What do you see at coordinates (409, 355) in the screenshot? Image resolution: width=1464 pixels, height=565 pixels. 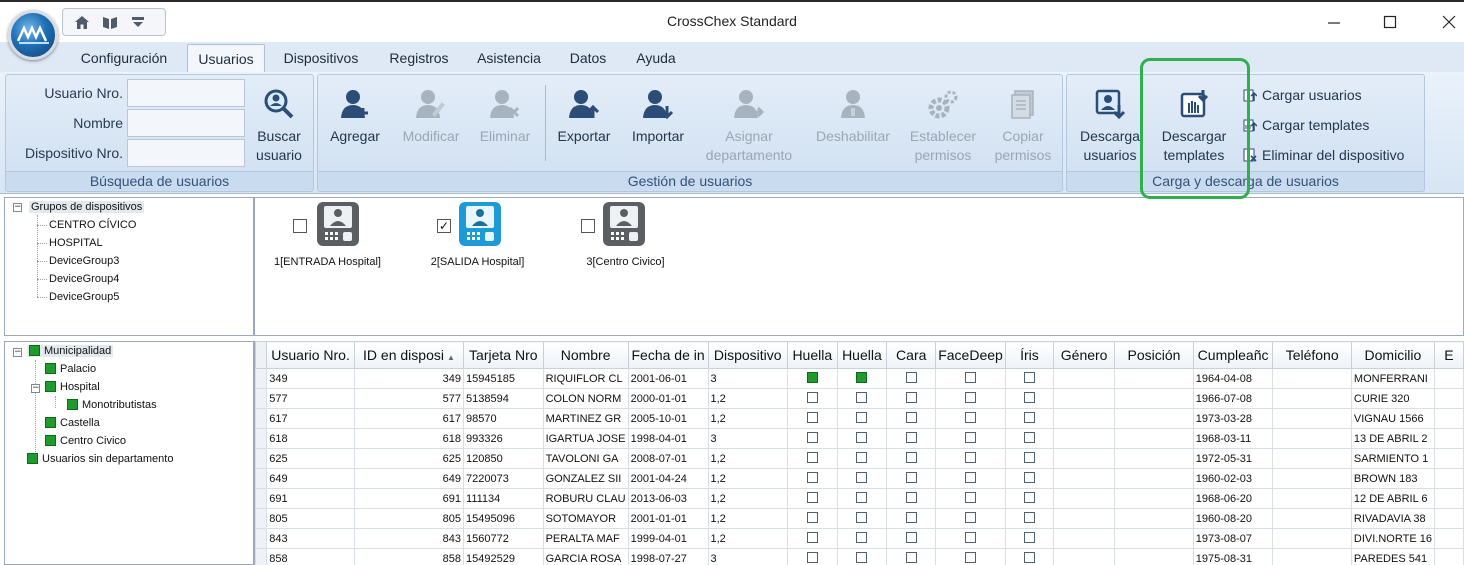 I see `column-header: ID en disposi ▲` at bounding box center [409, 355].